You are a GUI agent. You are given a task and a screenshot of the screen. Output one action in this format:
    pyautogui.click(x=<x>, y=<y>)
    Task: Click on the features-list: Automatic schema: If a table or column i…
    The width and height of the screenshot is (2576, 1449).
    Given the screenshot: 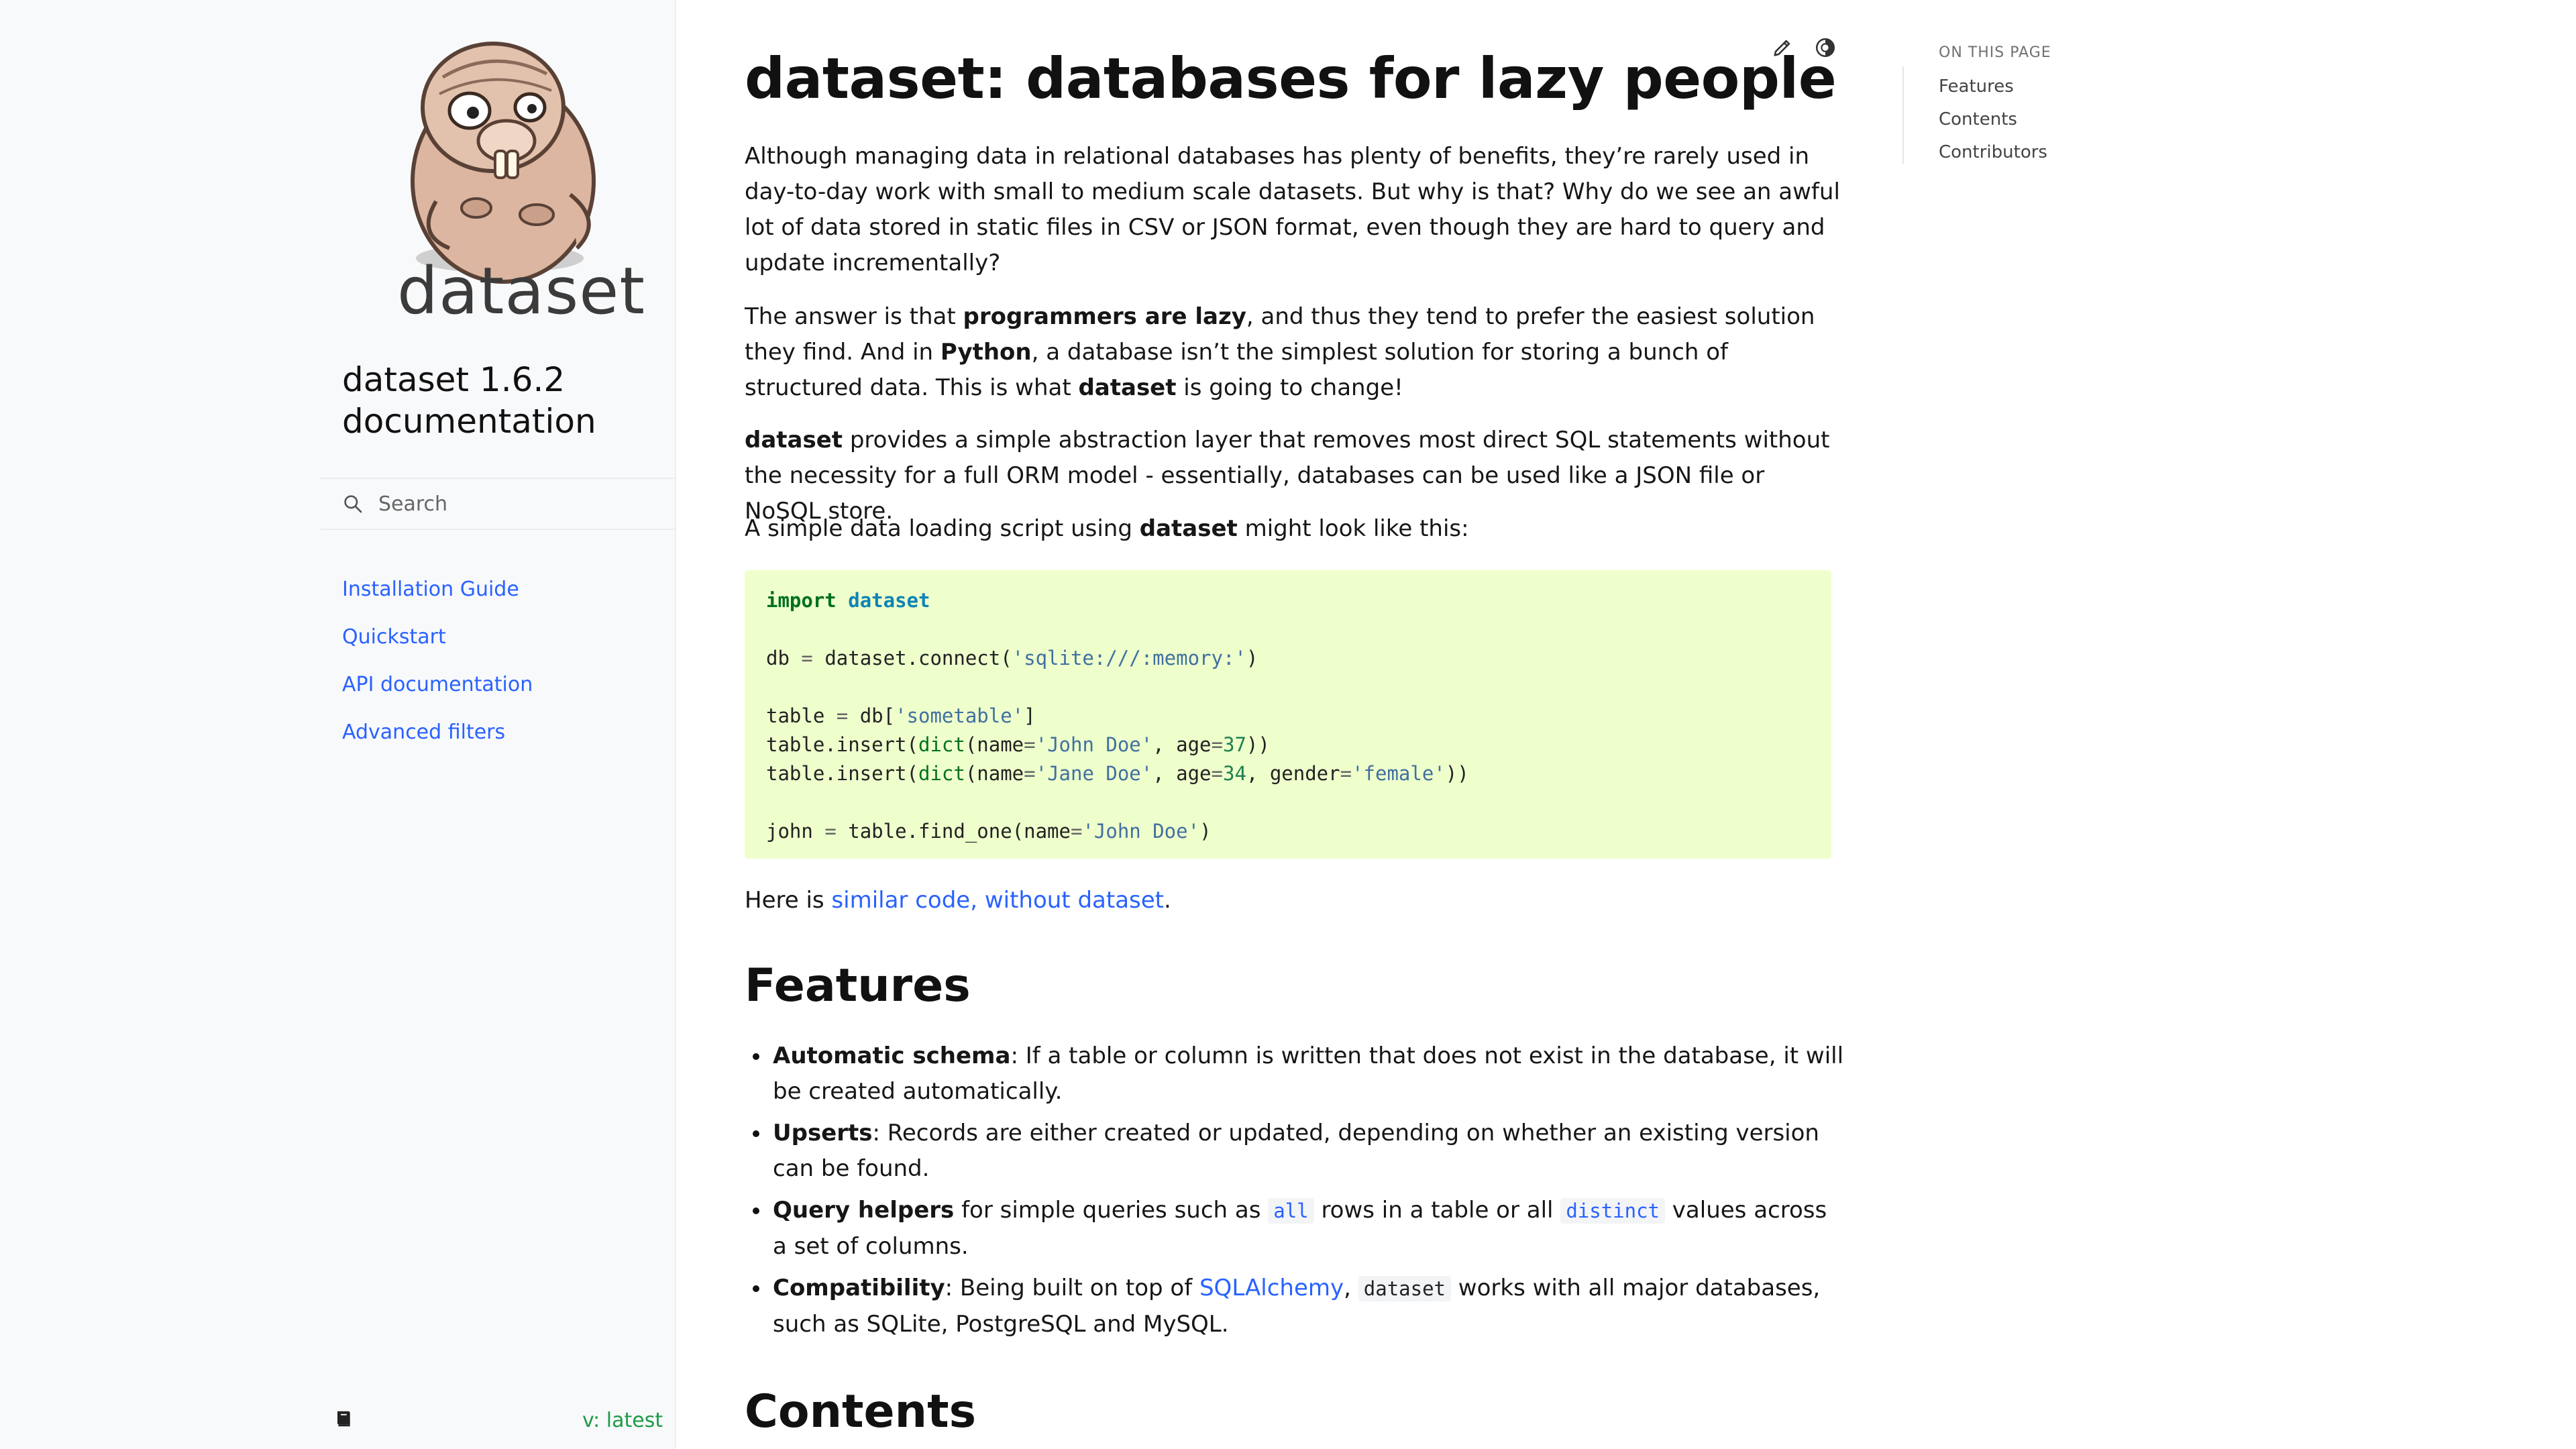 What is the action you would take?
    pyautogui.click(x=1299, y=1193)
    